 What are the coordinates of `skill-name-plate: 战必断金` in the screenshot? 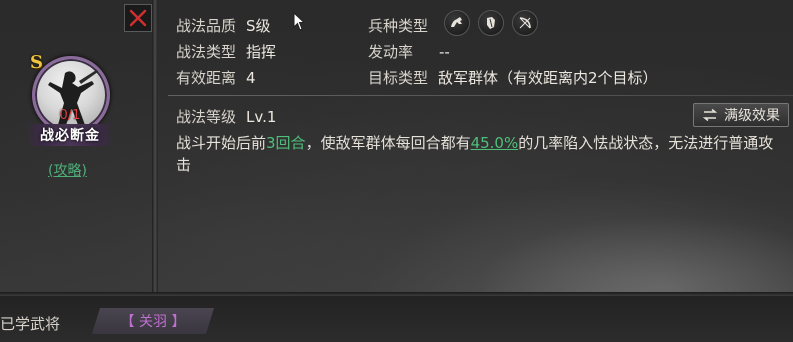 It's located at (70, 135).